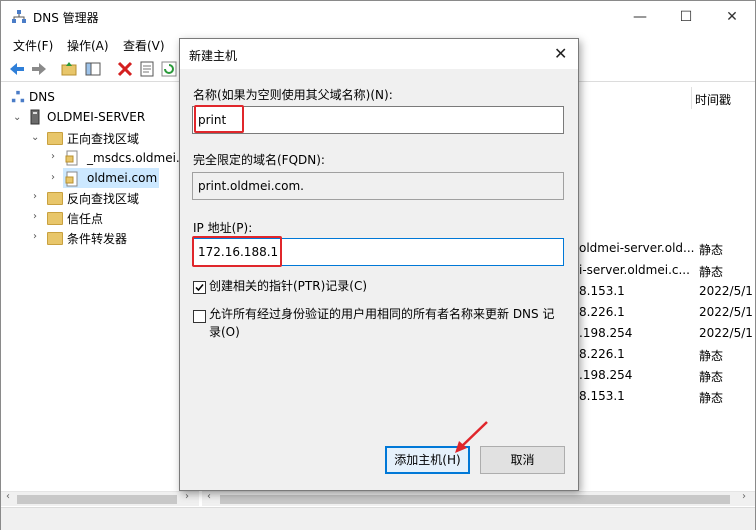  Describe the element at coordinates (96, 117) in the screenshot. I see `tree-node-server: OLDMEI-SERVER` at that location.